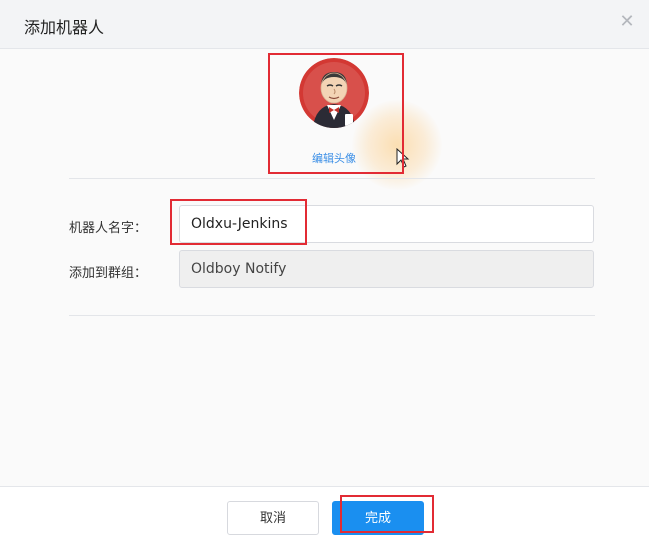 This screenshot has height=546, width=649. I want to click on edit-avatar-link: 编辑头像, so click(334, 158).